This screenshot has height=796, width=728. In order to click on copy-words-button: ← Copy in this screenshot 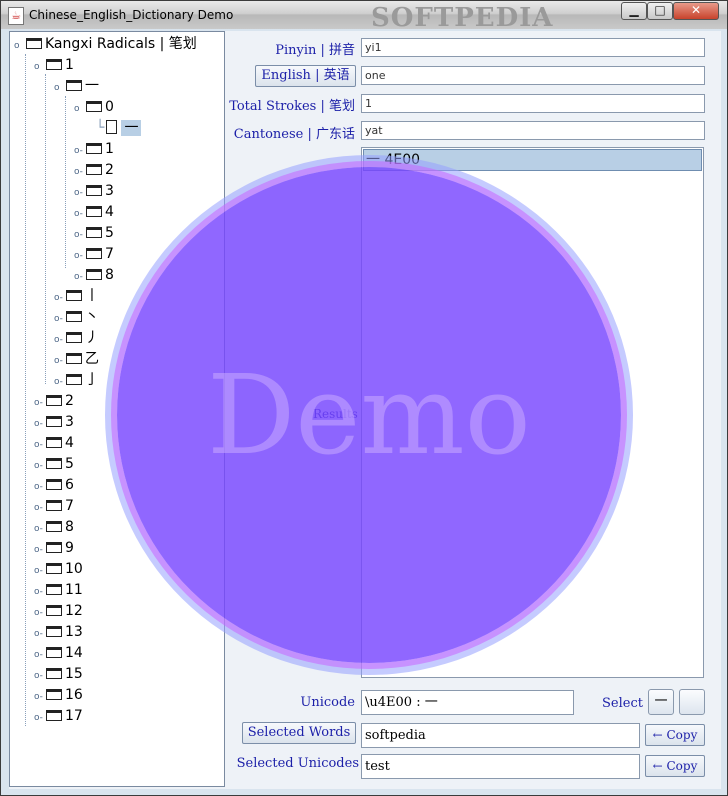, I will do `click(675, 735)`.